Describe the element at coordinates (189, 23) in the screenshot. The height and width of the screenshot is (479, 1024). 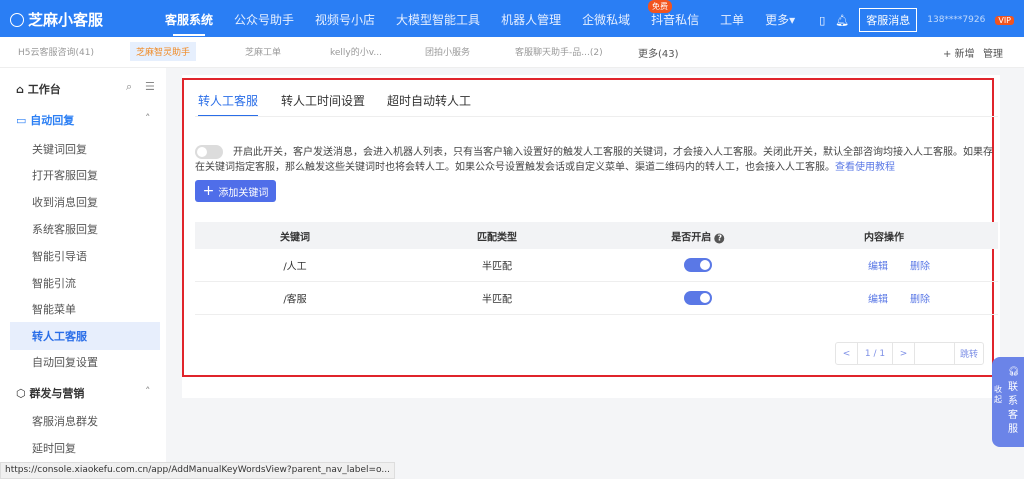
I see `nav-item: 客服系统` at that location.